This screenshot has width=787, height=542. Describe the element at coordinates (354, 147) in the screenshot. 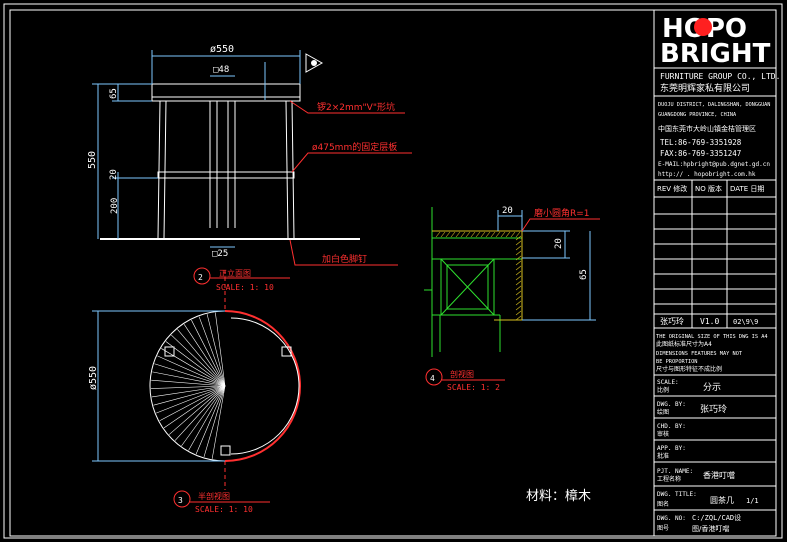

I see `note-shelf: ø475mm的固定层板` at that location.